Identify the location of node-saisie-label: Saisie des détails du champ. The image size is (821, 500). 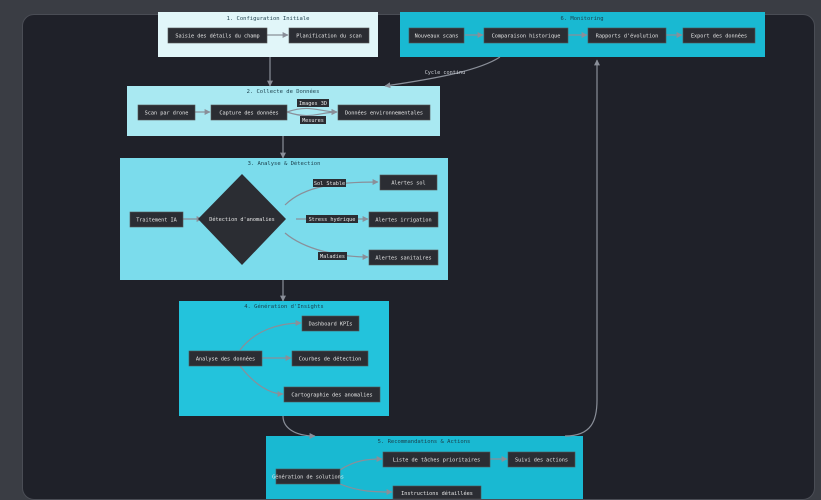
(217, 36).